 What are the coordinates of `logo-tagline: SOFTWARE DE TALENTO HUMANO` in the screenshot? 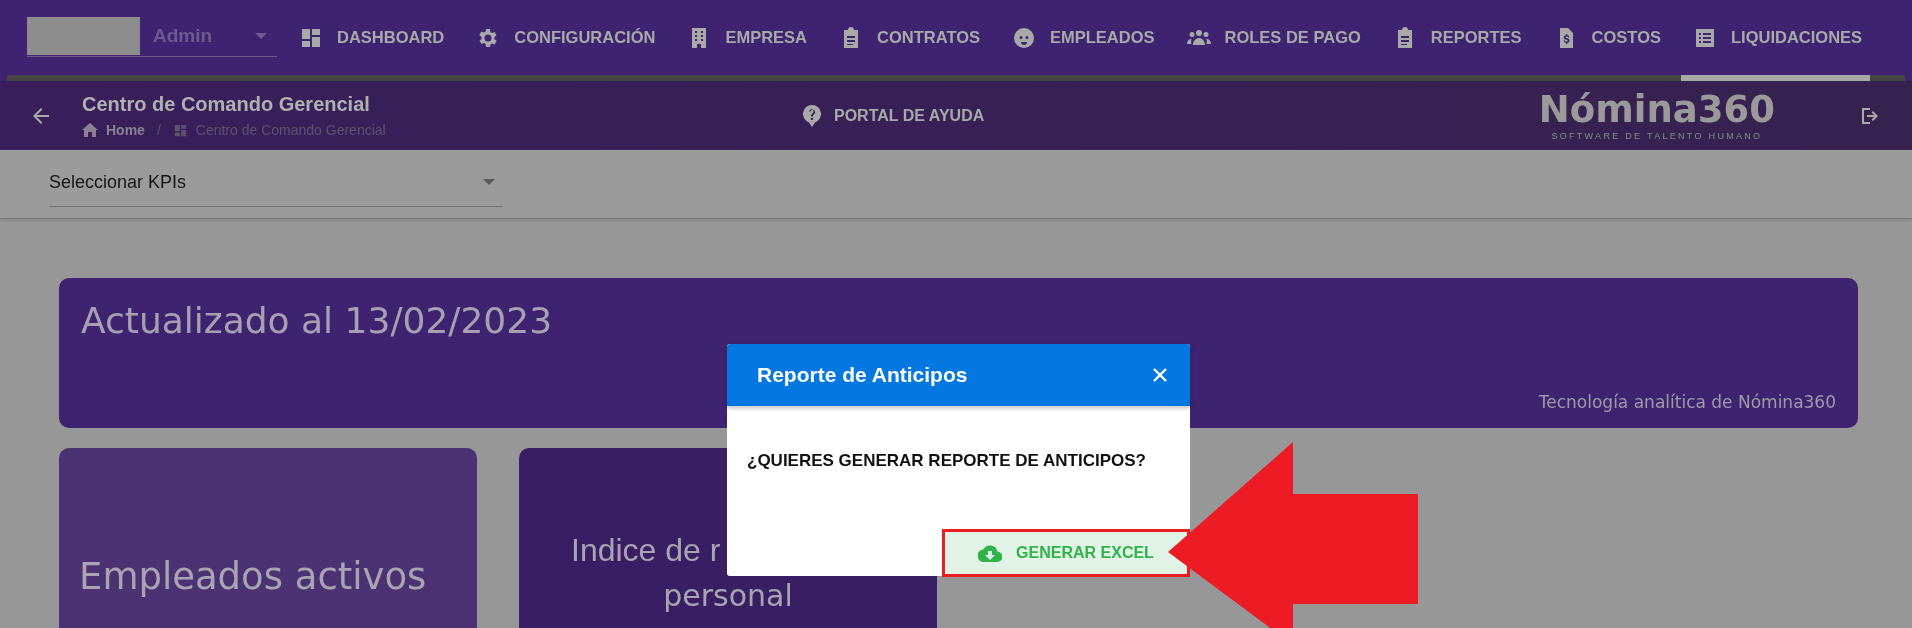 It's located at (1657, 135).